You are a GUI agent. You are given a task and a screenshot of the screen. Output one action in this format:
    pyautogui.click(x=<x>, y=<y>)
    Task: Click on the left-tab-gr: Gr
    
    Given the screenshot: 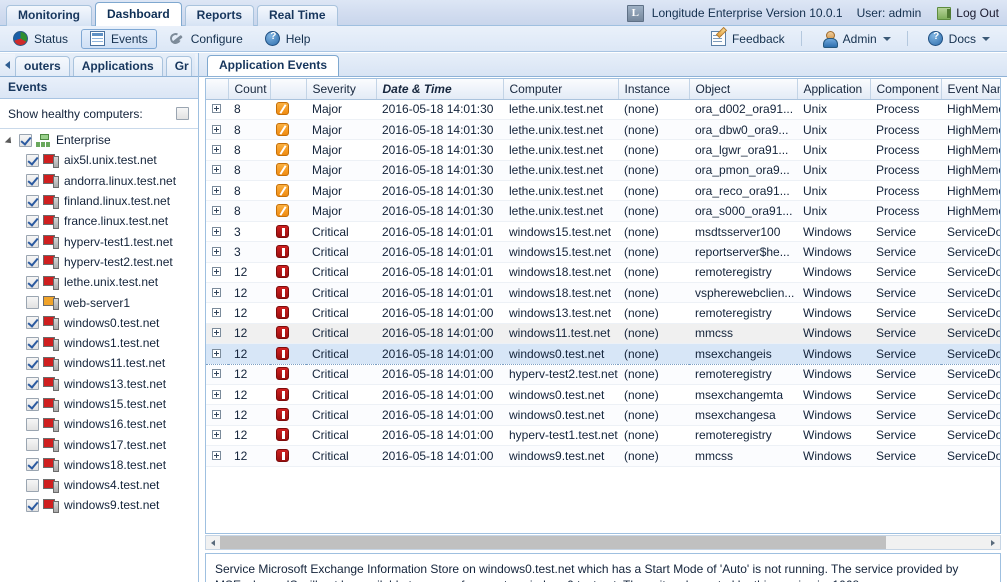 What is the action you would take?
    pyautogui.click(x=178, y=66)
    